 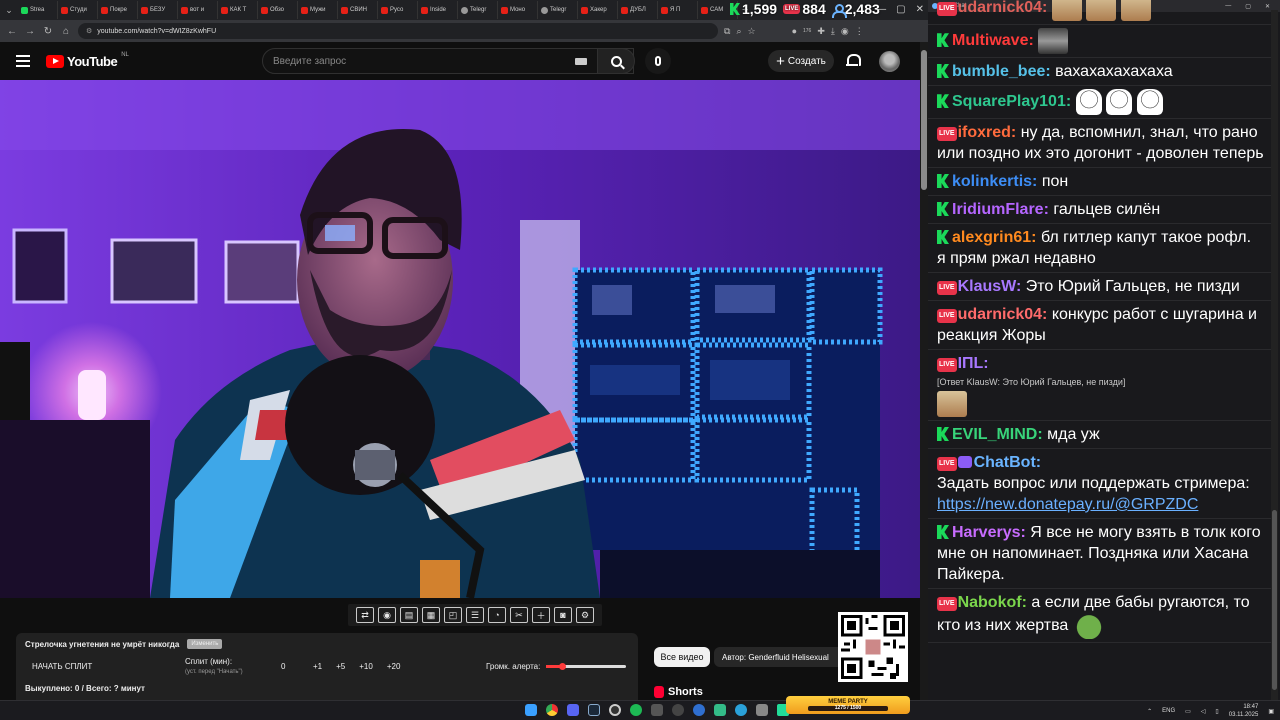 I want to click on volume-knob, so click(x=562, y=666).